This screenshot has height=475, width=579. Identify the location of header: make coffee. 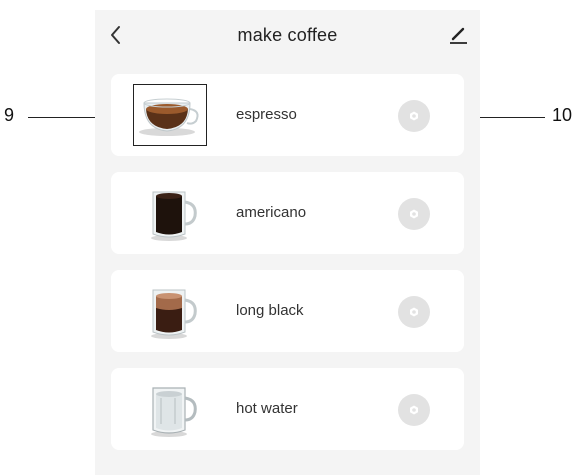
(287, 36).